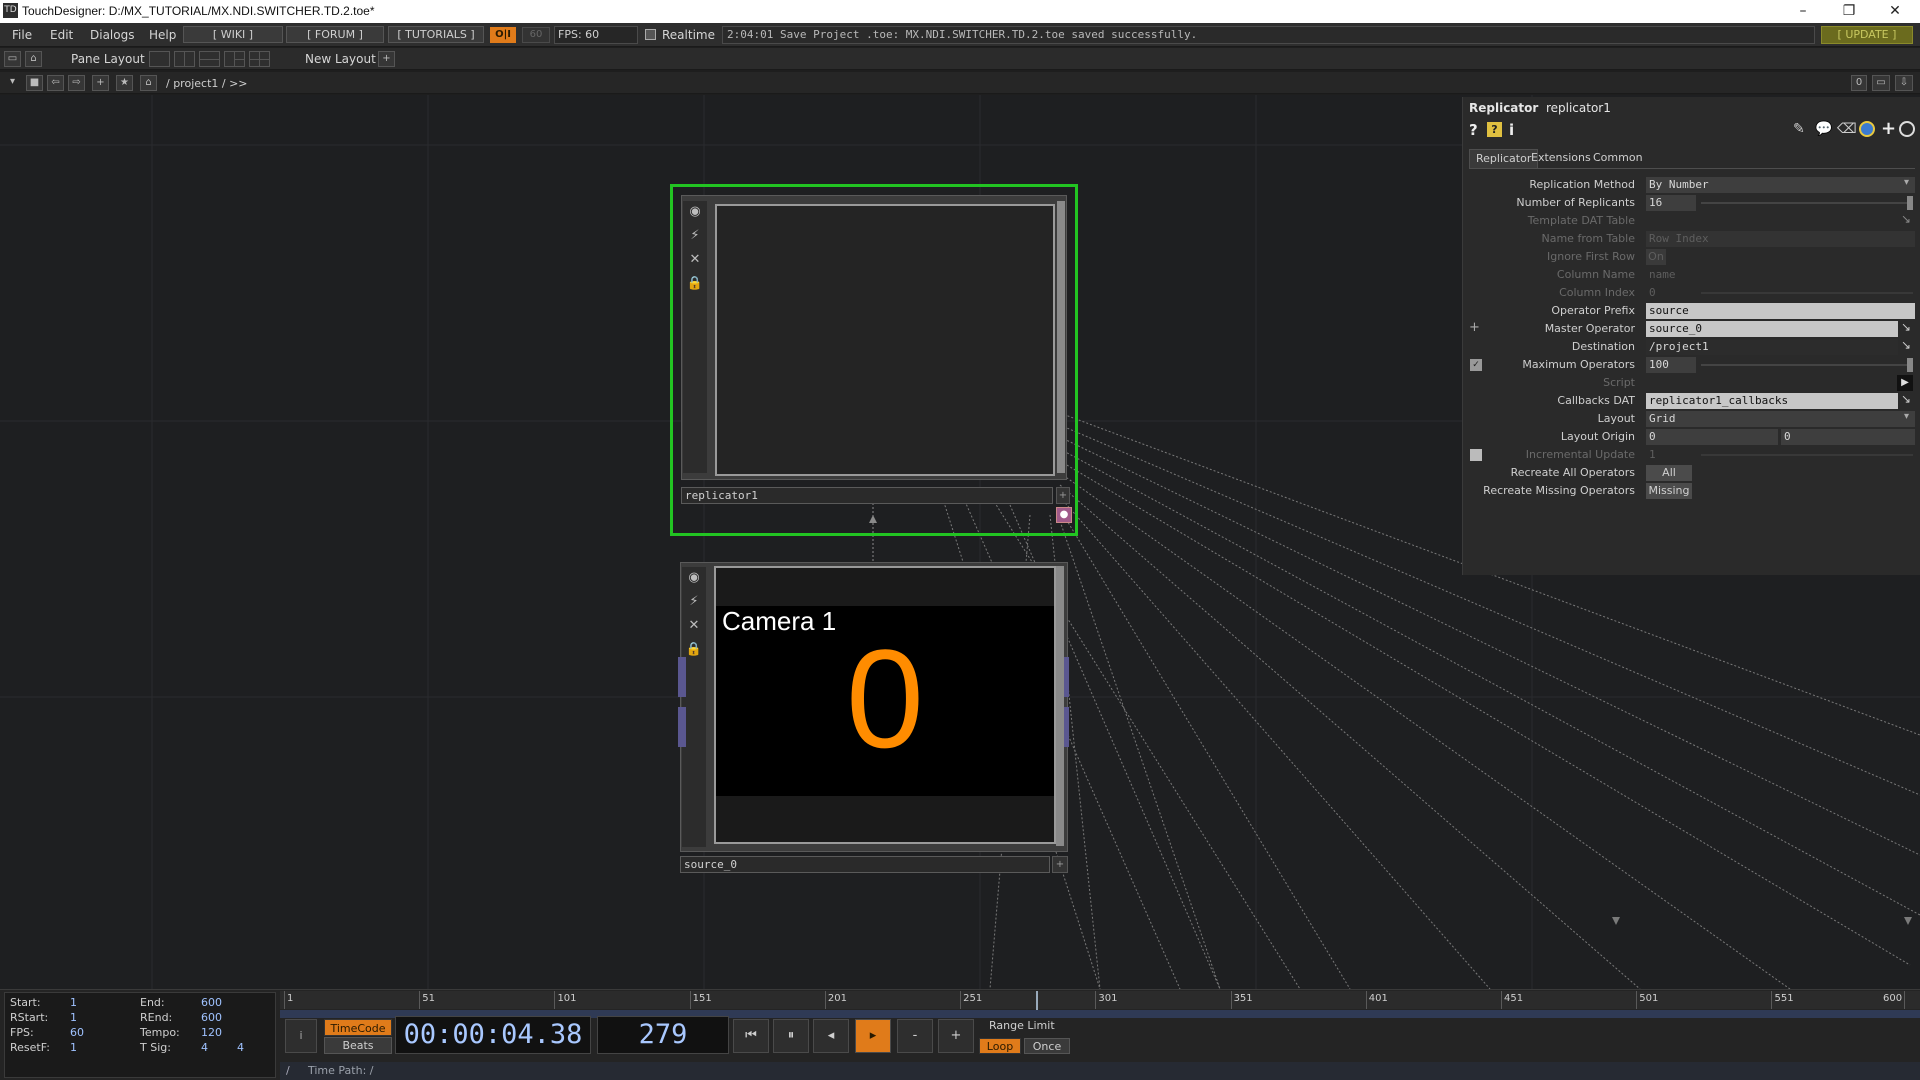  Describe the element at coordinates (1905, 383) in the screenshot. I see `run-script-icon: ▶` at that location.